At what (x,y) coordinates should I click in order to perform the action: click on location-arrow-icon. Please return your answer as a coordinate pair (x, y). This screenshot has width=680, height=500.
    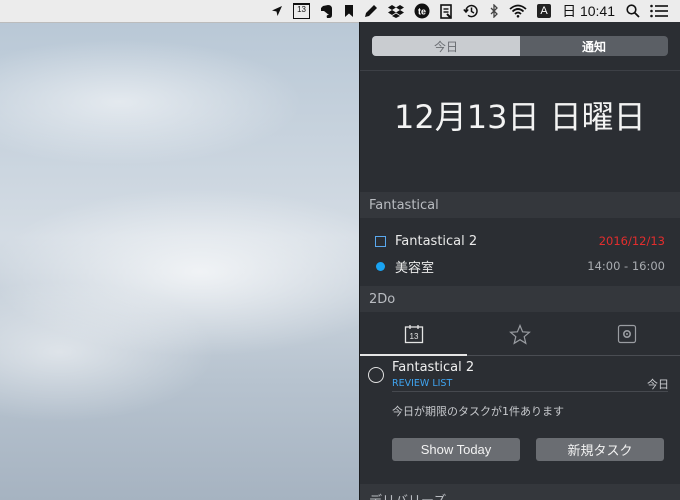
    Looking at the image, I should click on (277, 11).